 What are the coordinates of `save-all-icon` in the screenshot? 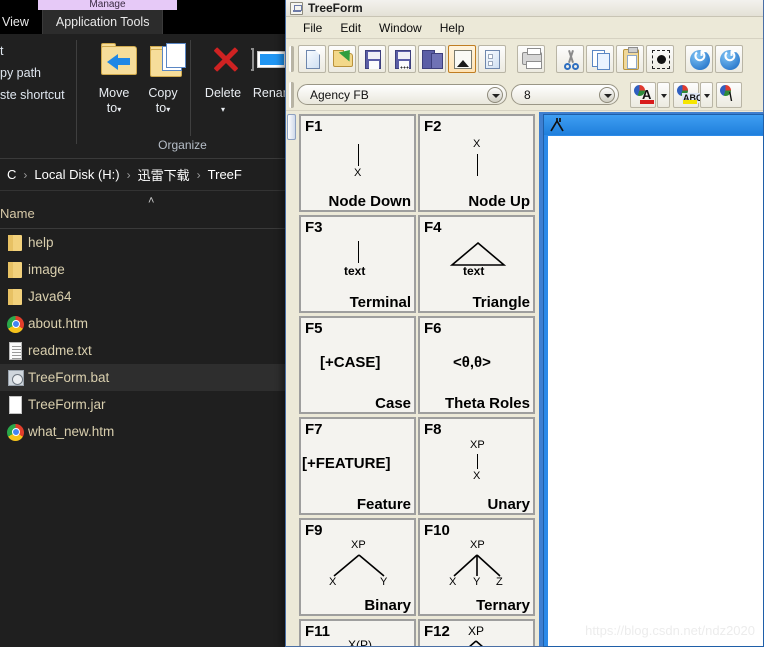 It's located at (432, 59).